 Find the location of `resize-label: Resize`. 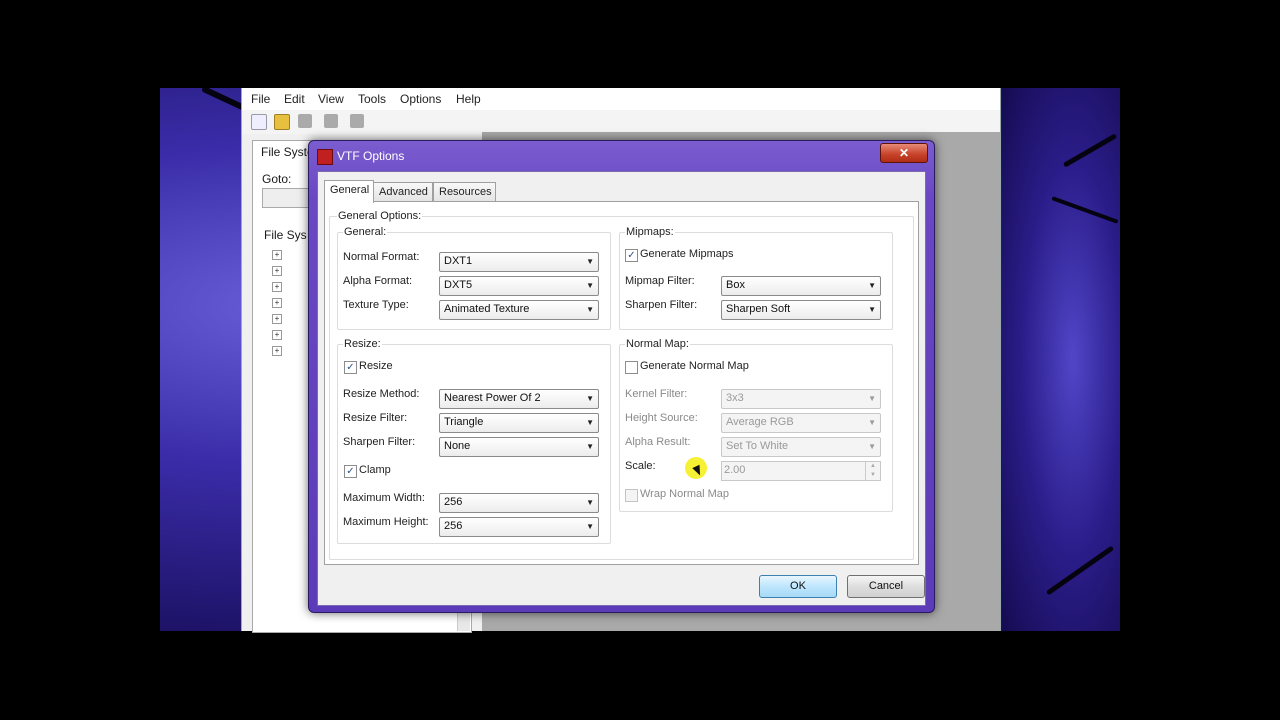

resize-label: Resize is located at coordinates (376, 366).